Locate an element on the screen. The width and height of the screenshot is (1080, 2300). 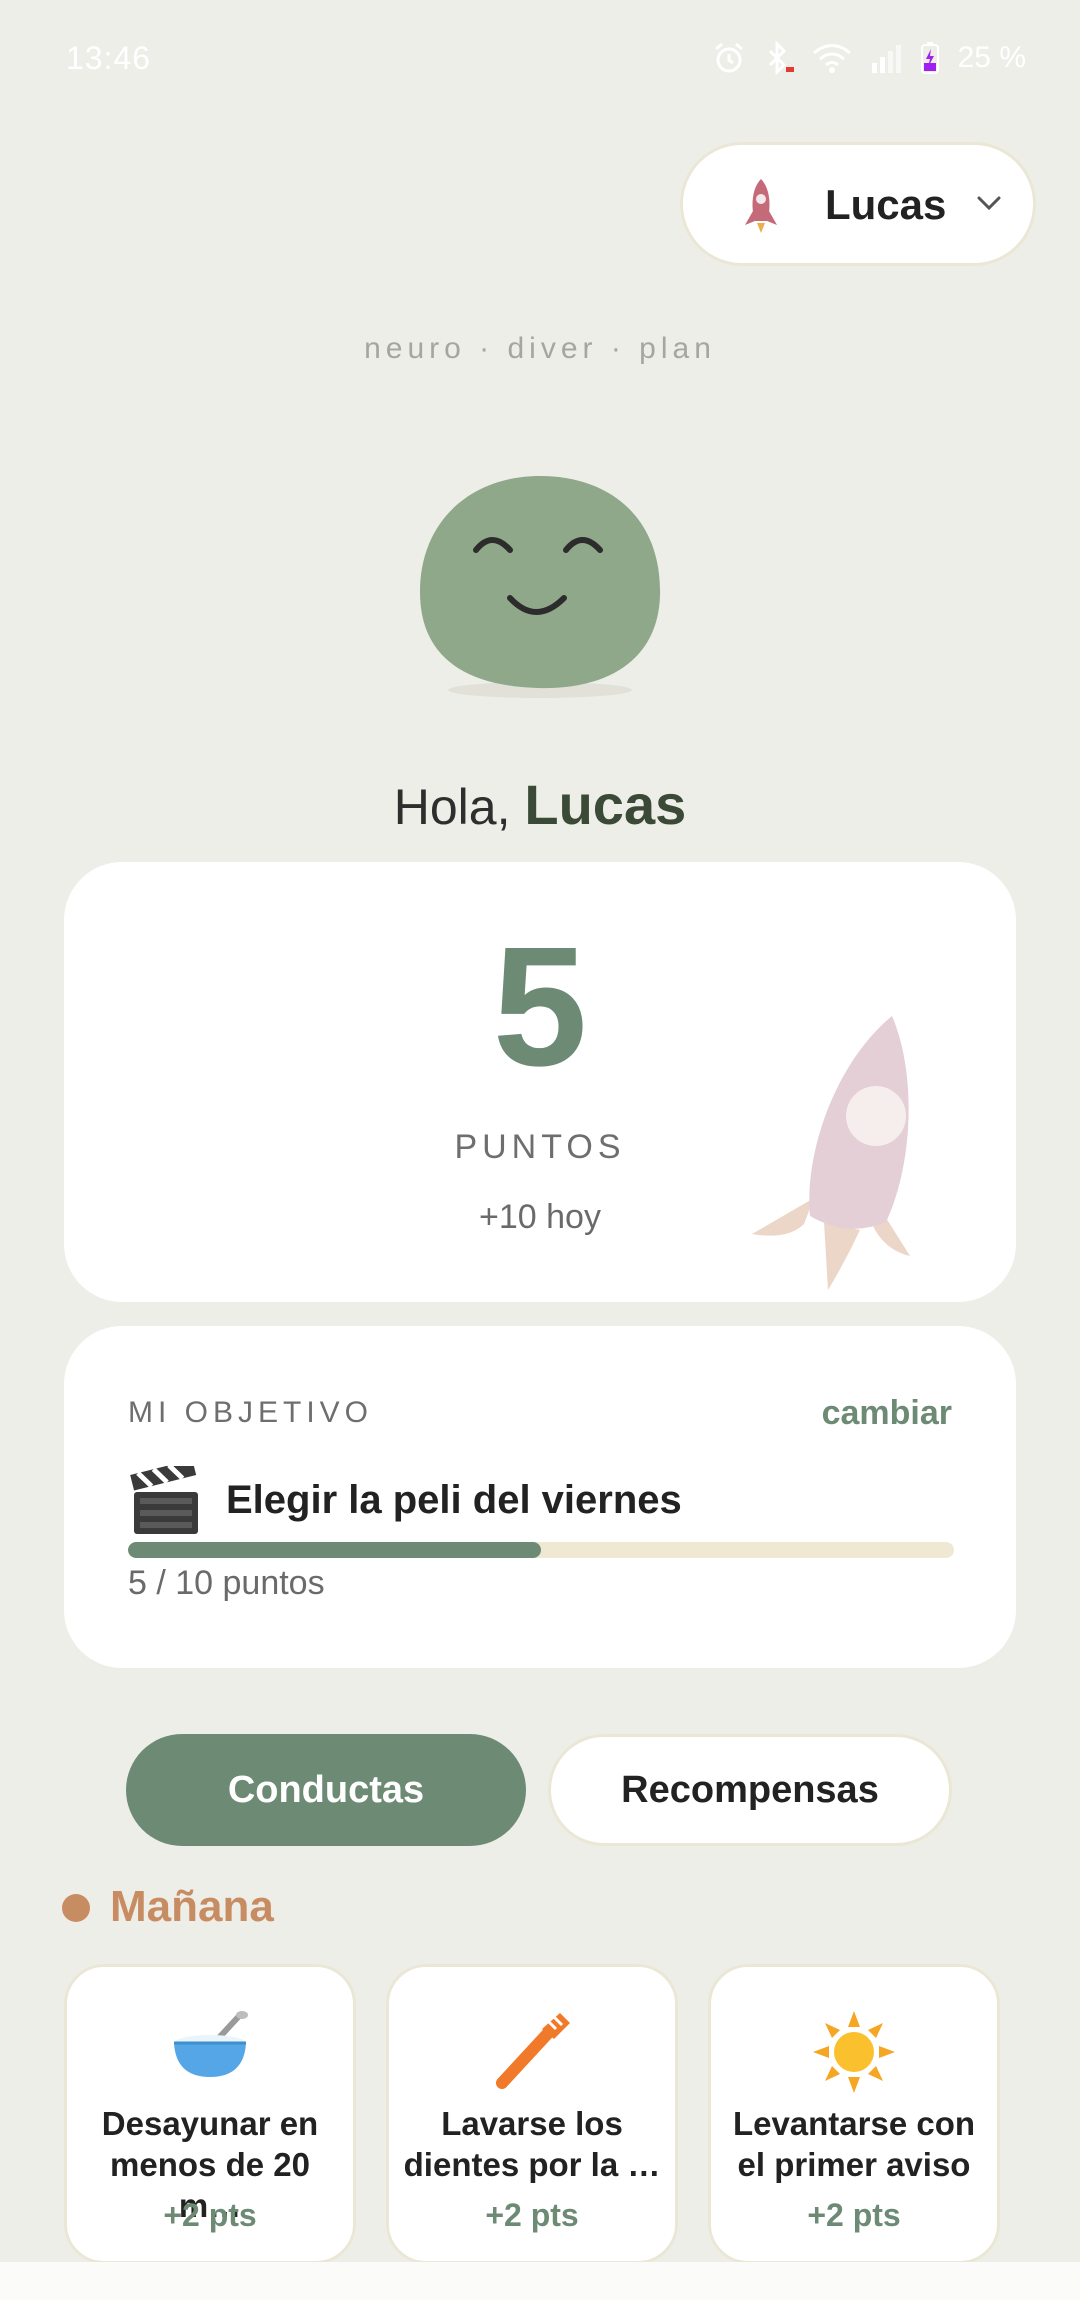
mascot-illustration is located at coordinates (540, 588).